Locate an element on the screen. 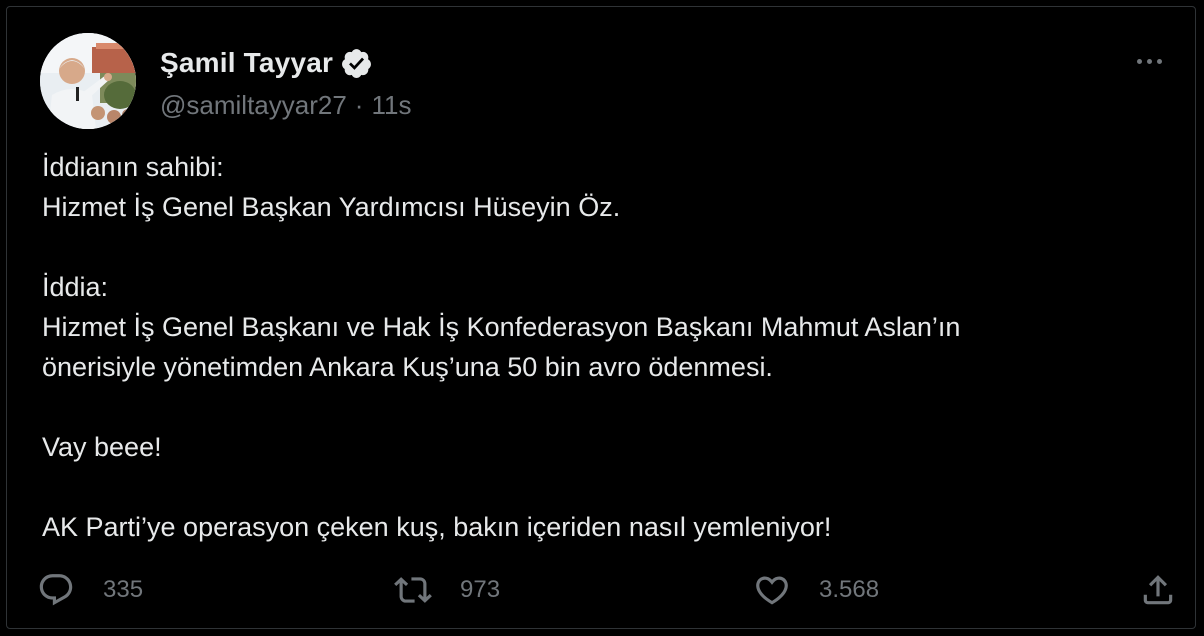 The height and width of the screenshot is (636, 1204). avatar is located at coordinates (88, 81).